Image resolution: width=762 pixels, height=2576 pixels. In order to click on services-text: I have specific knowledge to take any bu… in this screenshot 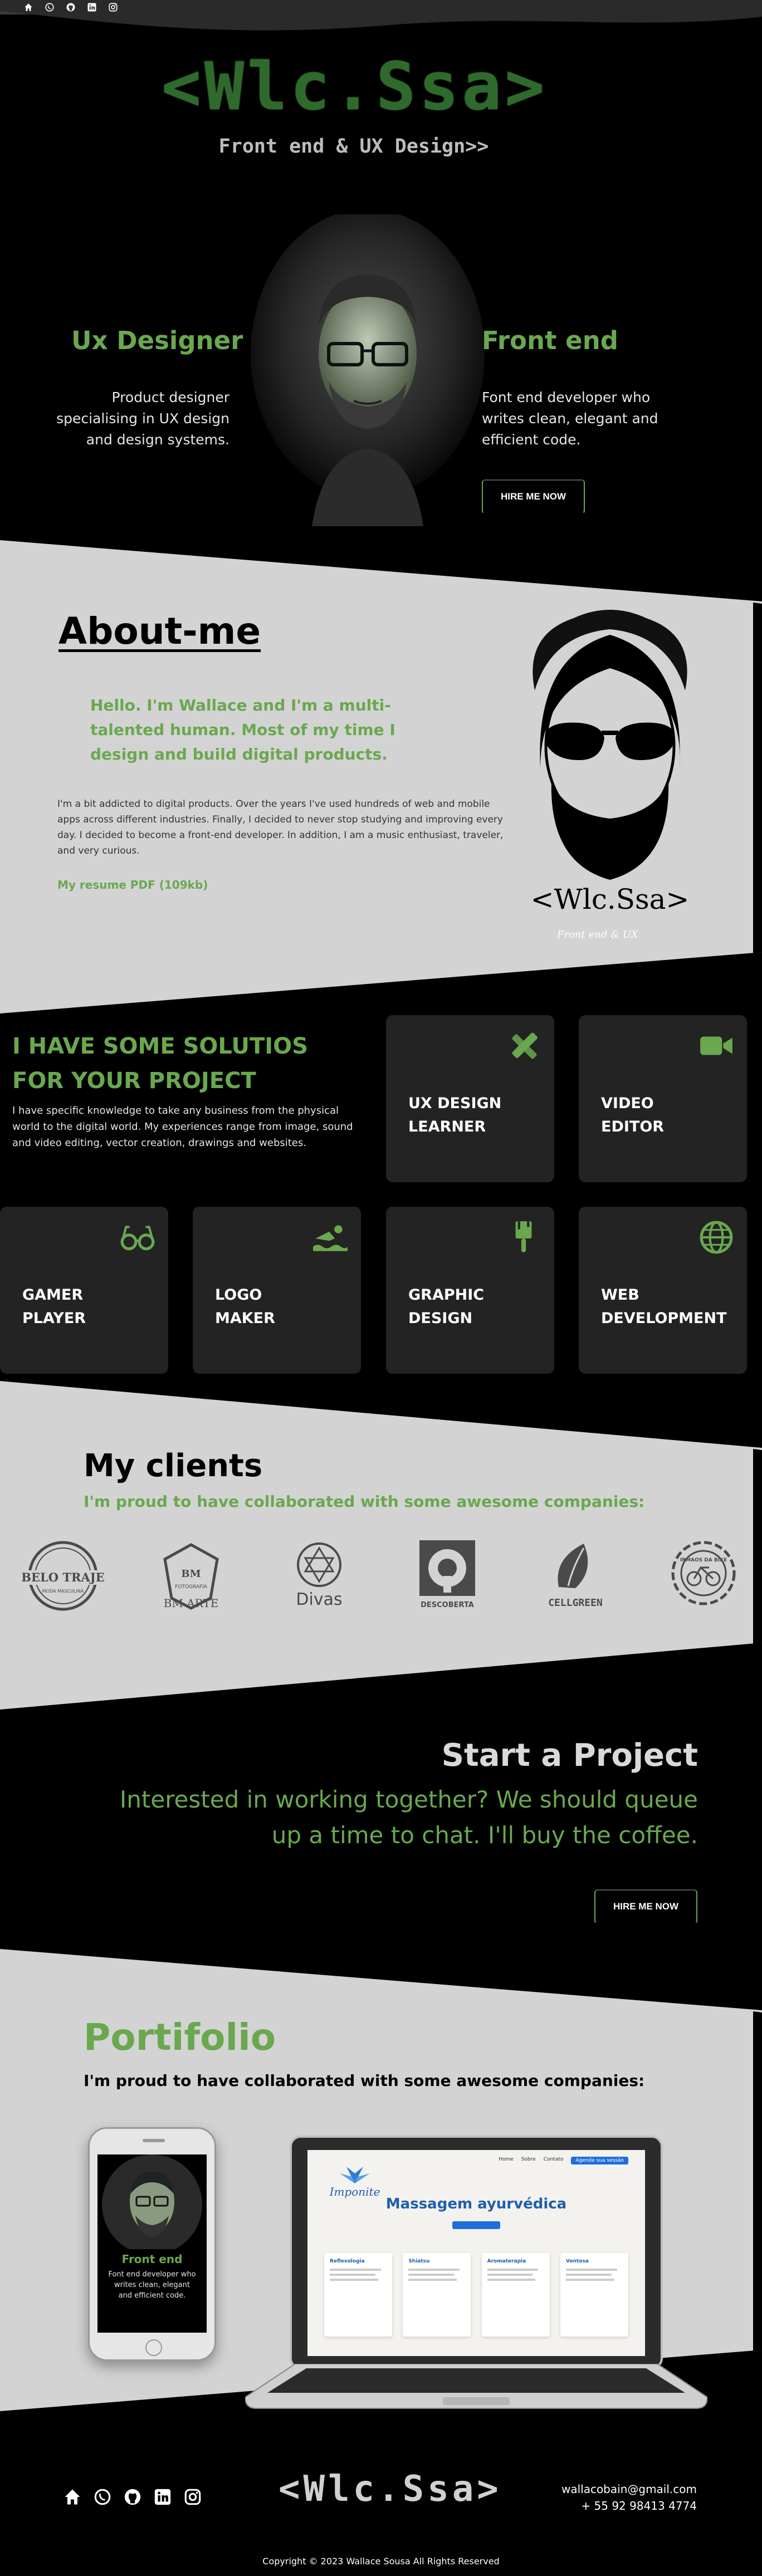, I will do `click(182, 1127)`.